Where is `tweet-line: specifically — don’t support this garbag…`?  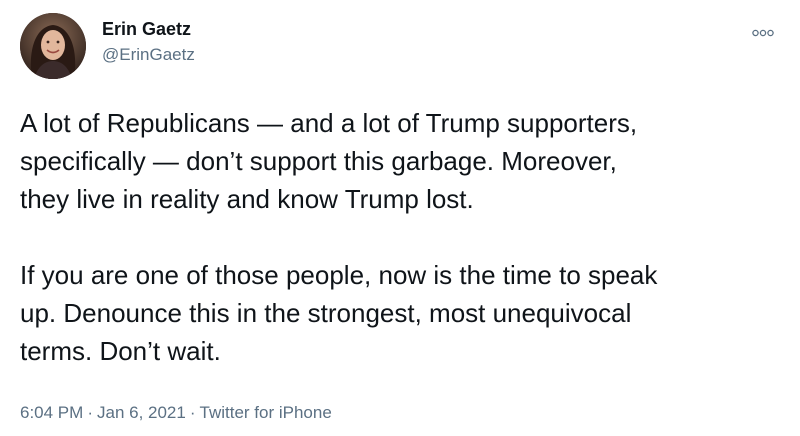 tweet-line: specifically — don’t support this garbag… is located at coordinates (318, 161).